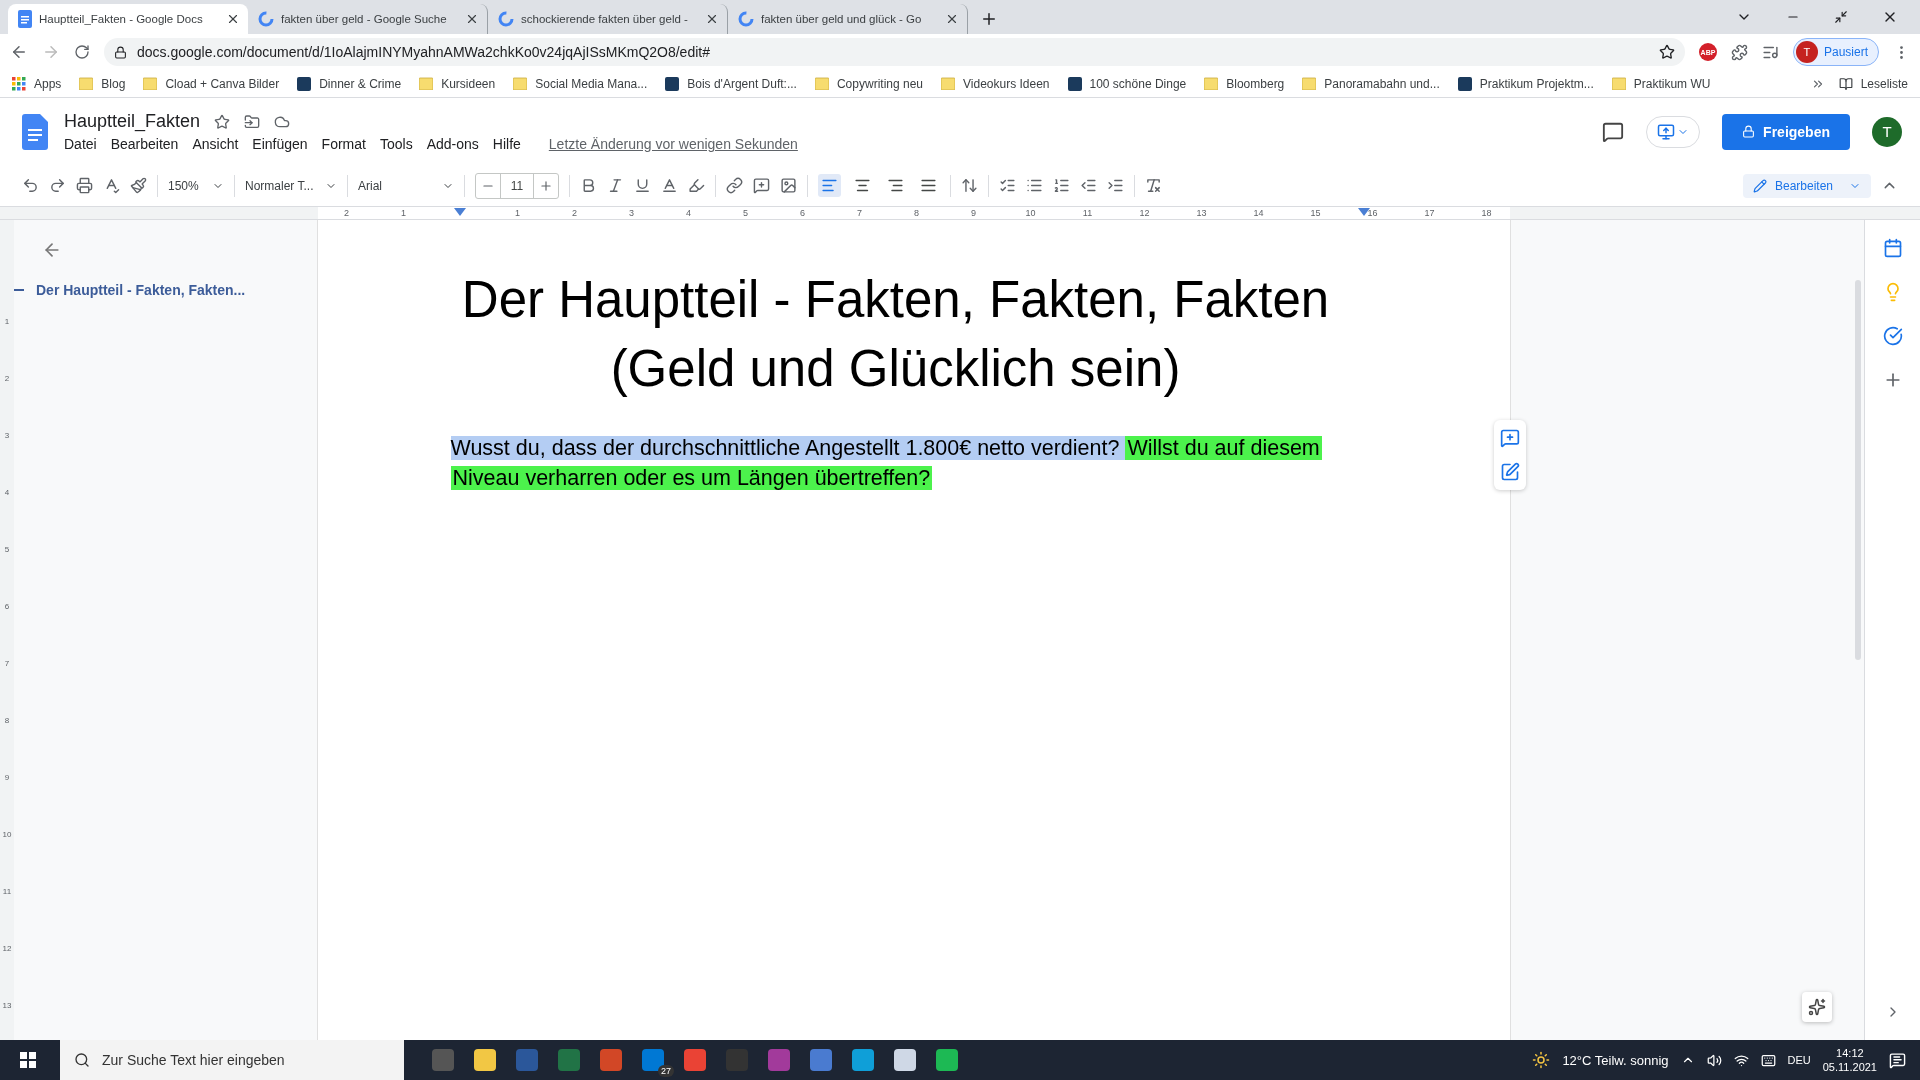 This screenshot has width=1920, height=1080. What do you see at coordinates (423, 52) in the screenshot?
I see `address-text: docs.google.com/document/d/1IoAlajmINYMyahnAMWa2chkKo0v24jqAjISsMKmQ2O8/edit#` at bounding box center [423, 52].